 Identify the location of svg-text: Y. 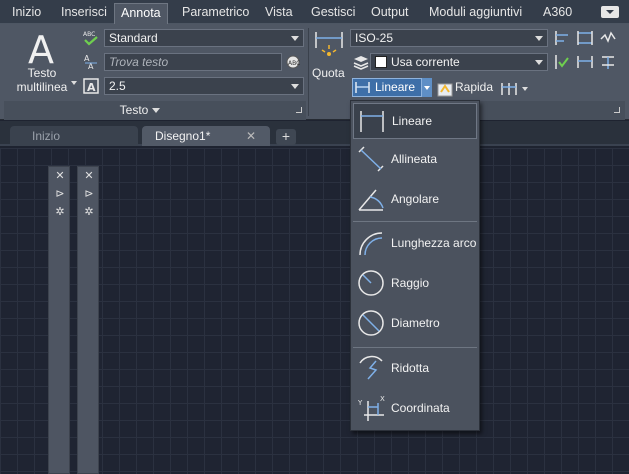
(360, 403).